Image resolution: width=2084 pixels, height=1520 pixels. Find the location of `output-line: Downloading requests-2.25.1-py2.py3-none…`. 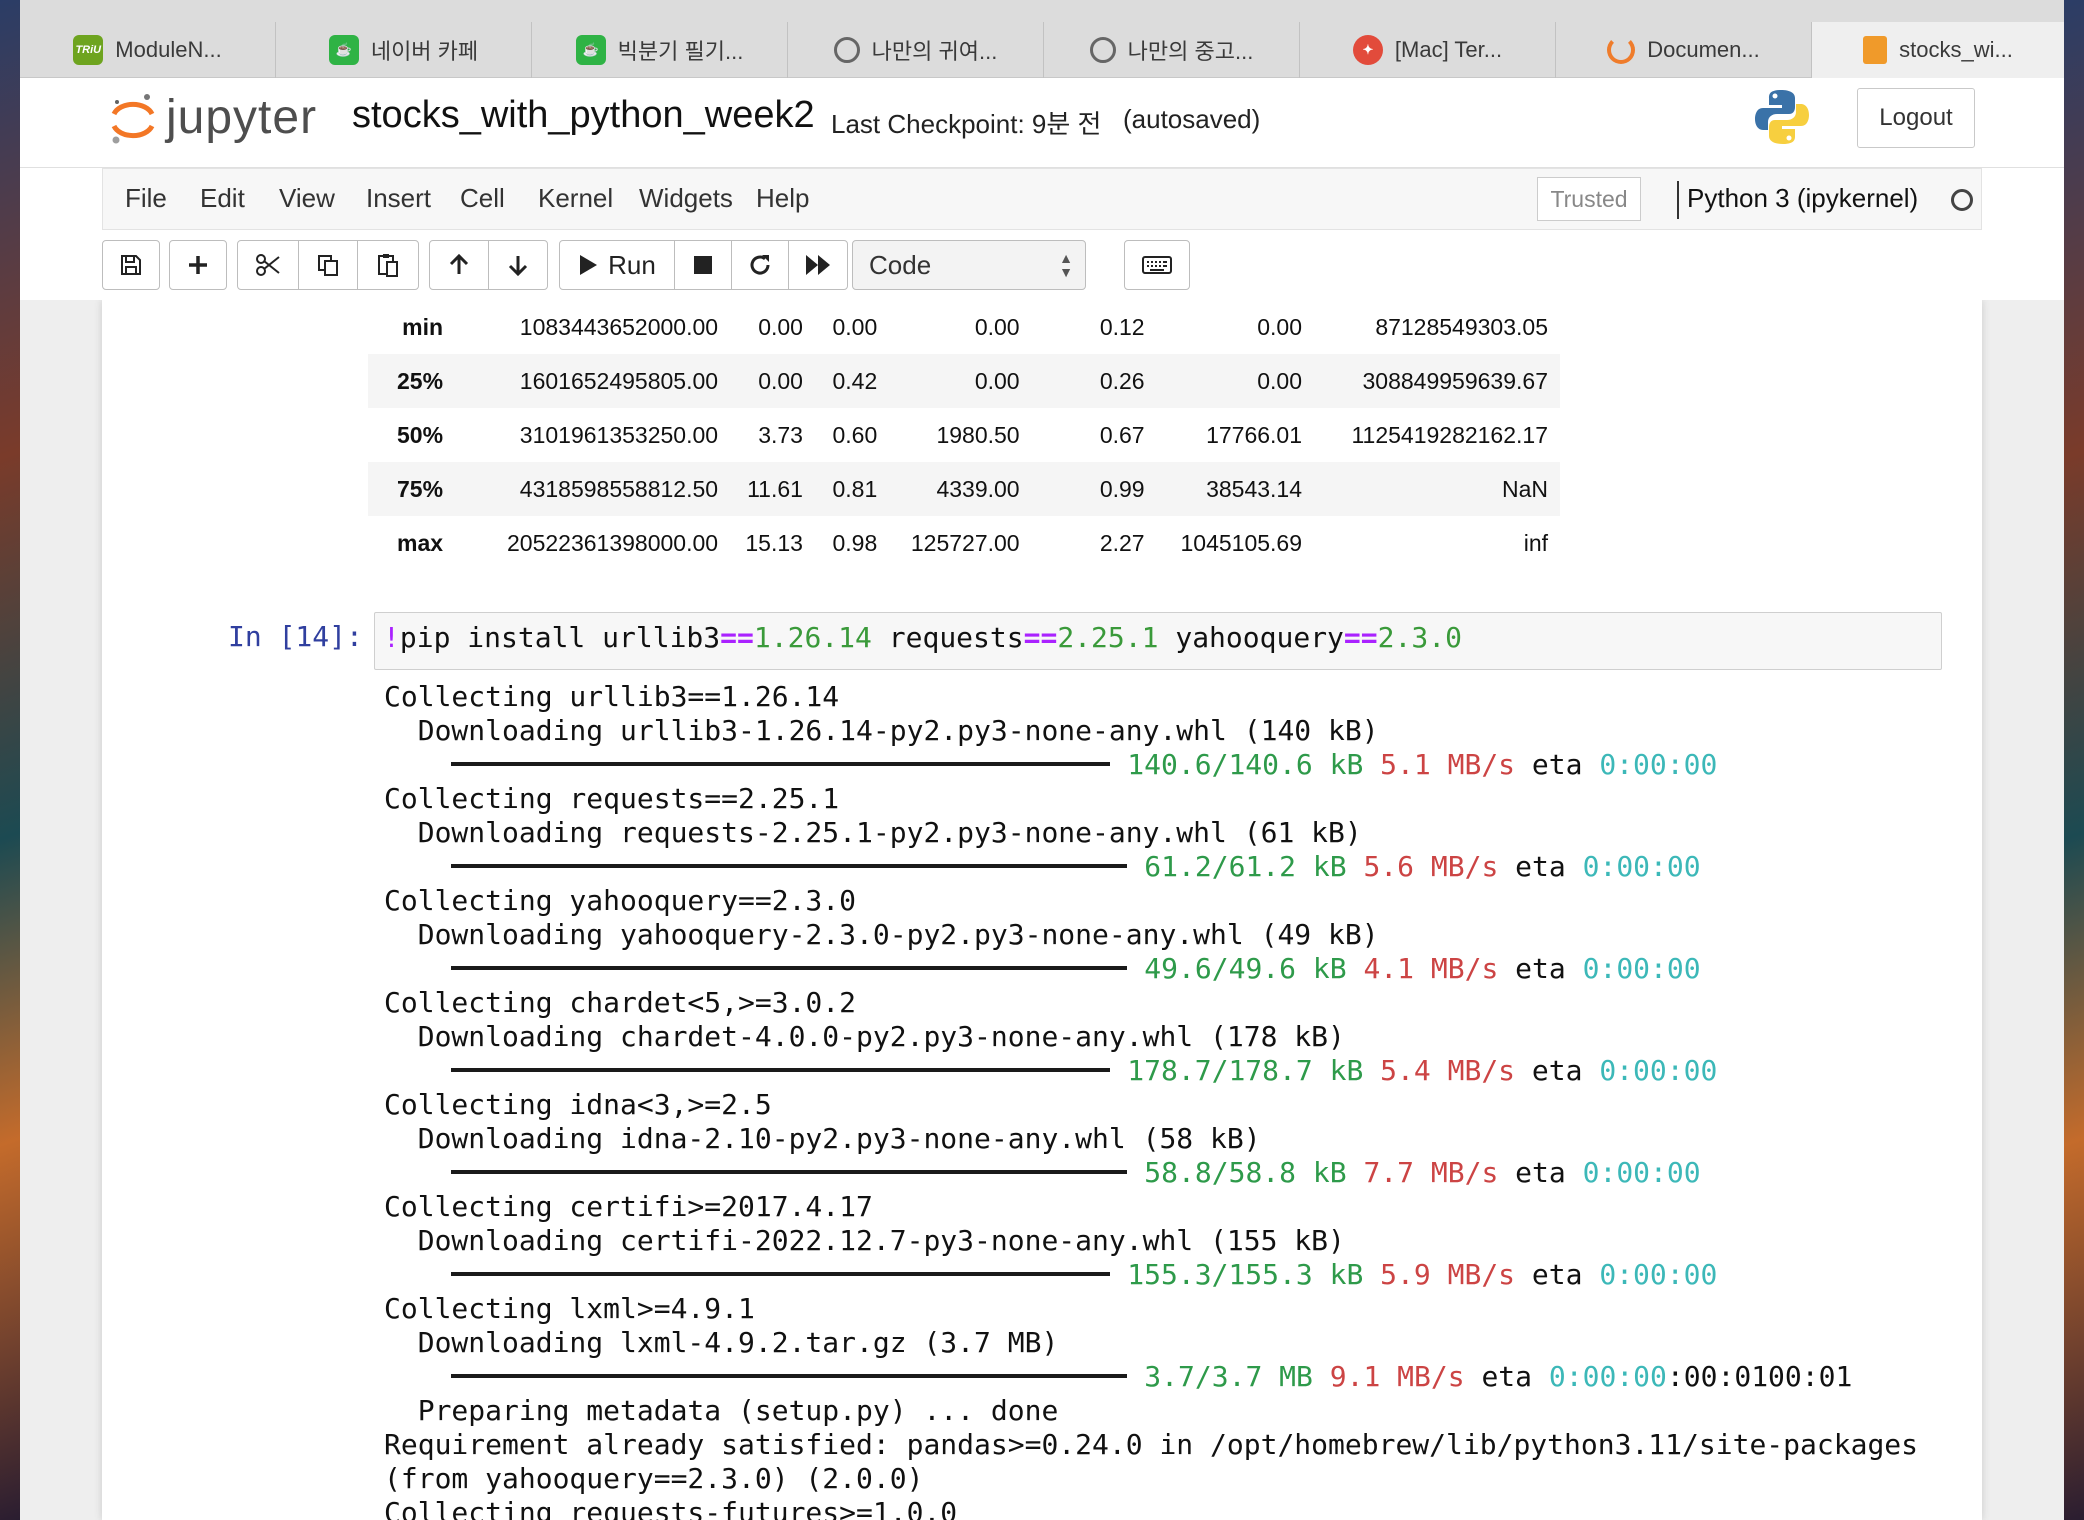

output-line: Downloading requests-2.25.1-py2.py3-none… is located at coordinates (873, 832).